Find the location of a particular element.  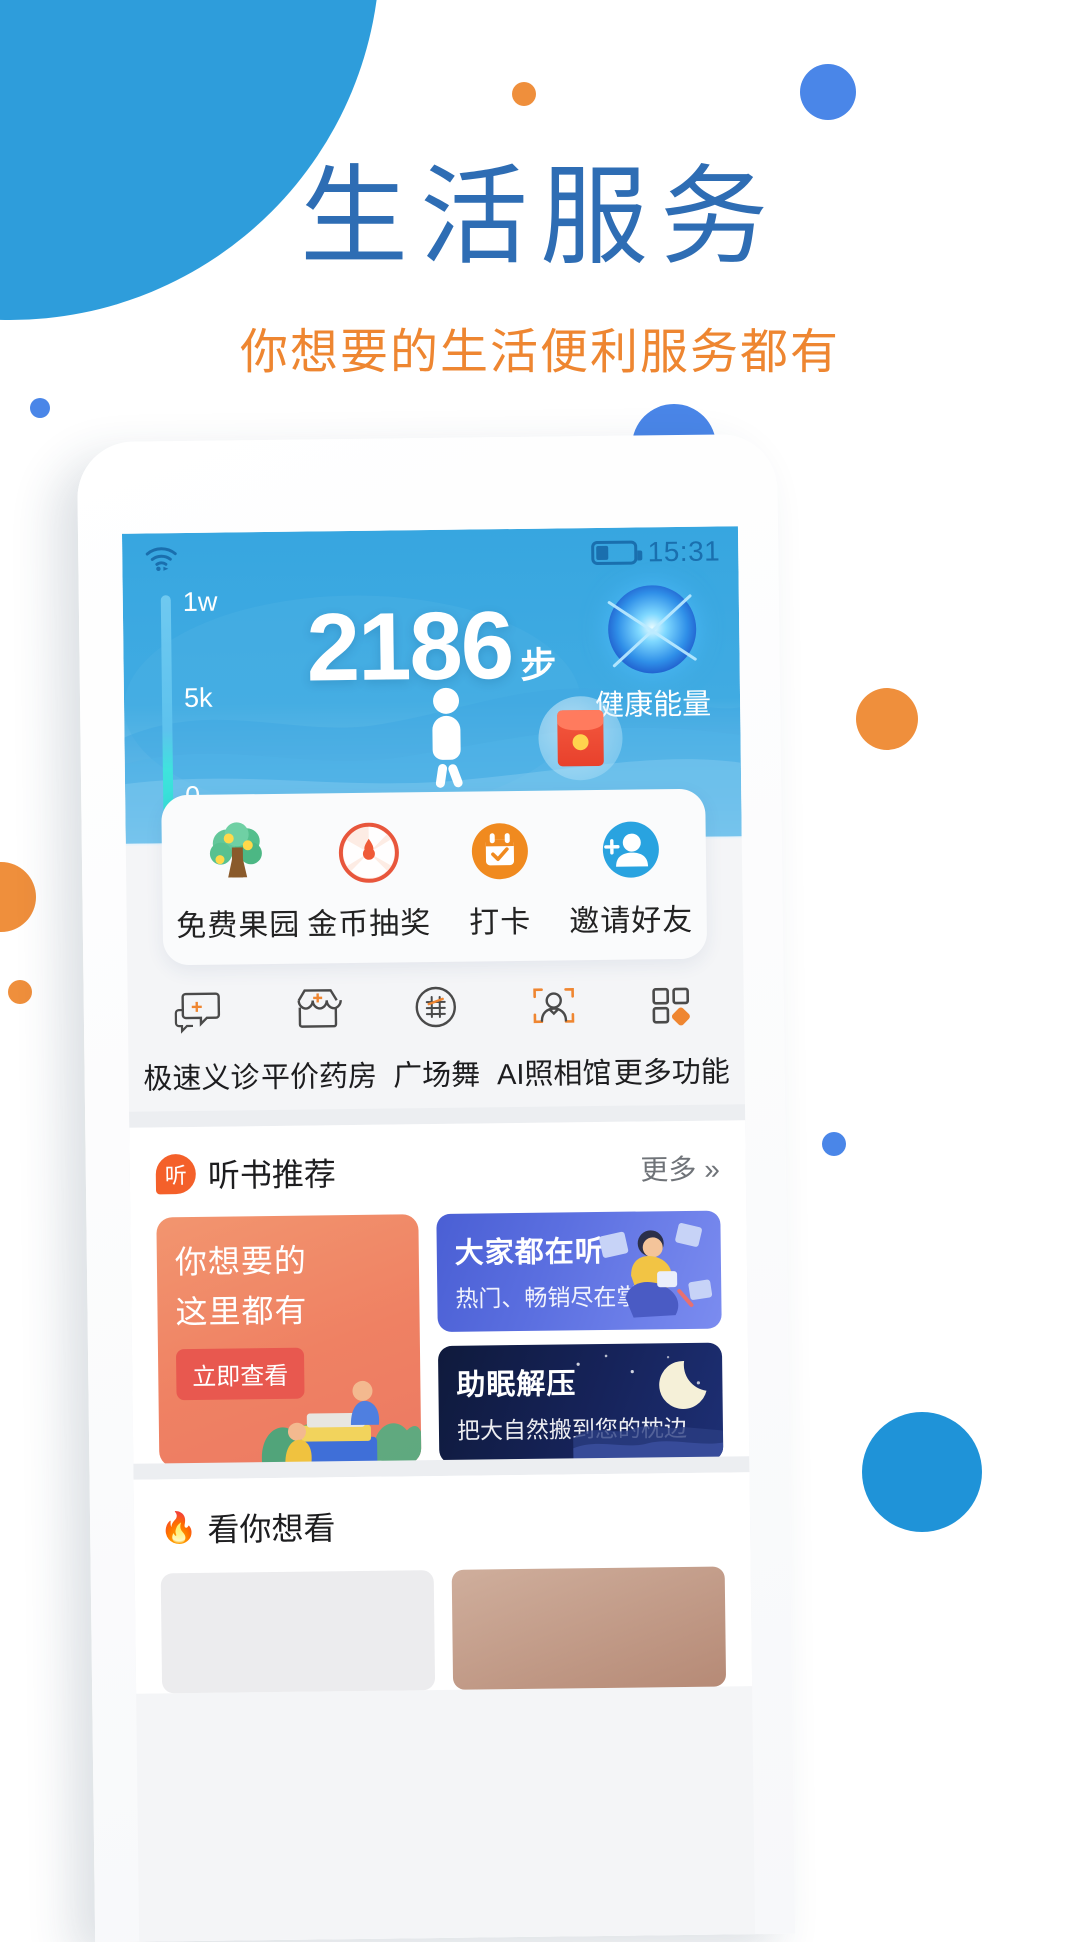

watch-section-header: 🔥 看你想看 is located at coordinates (442, 1525).